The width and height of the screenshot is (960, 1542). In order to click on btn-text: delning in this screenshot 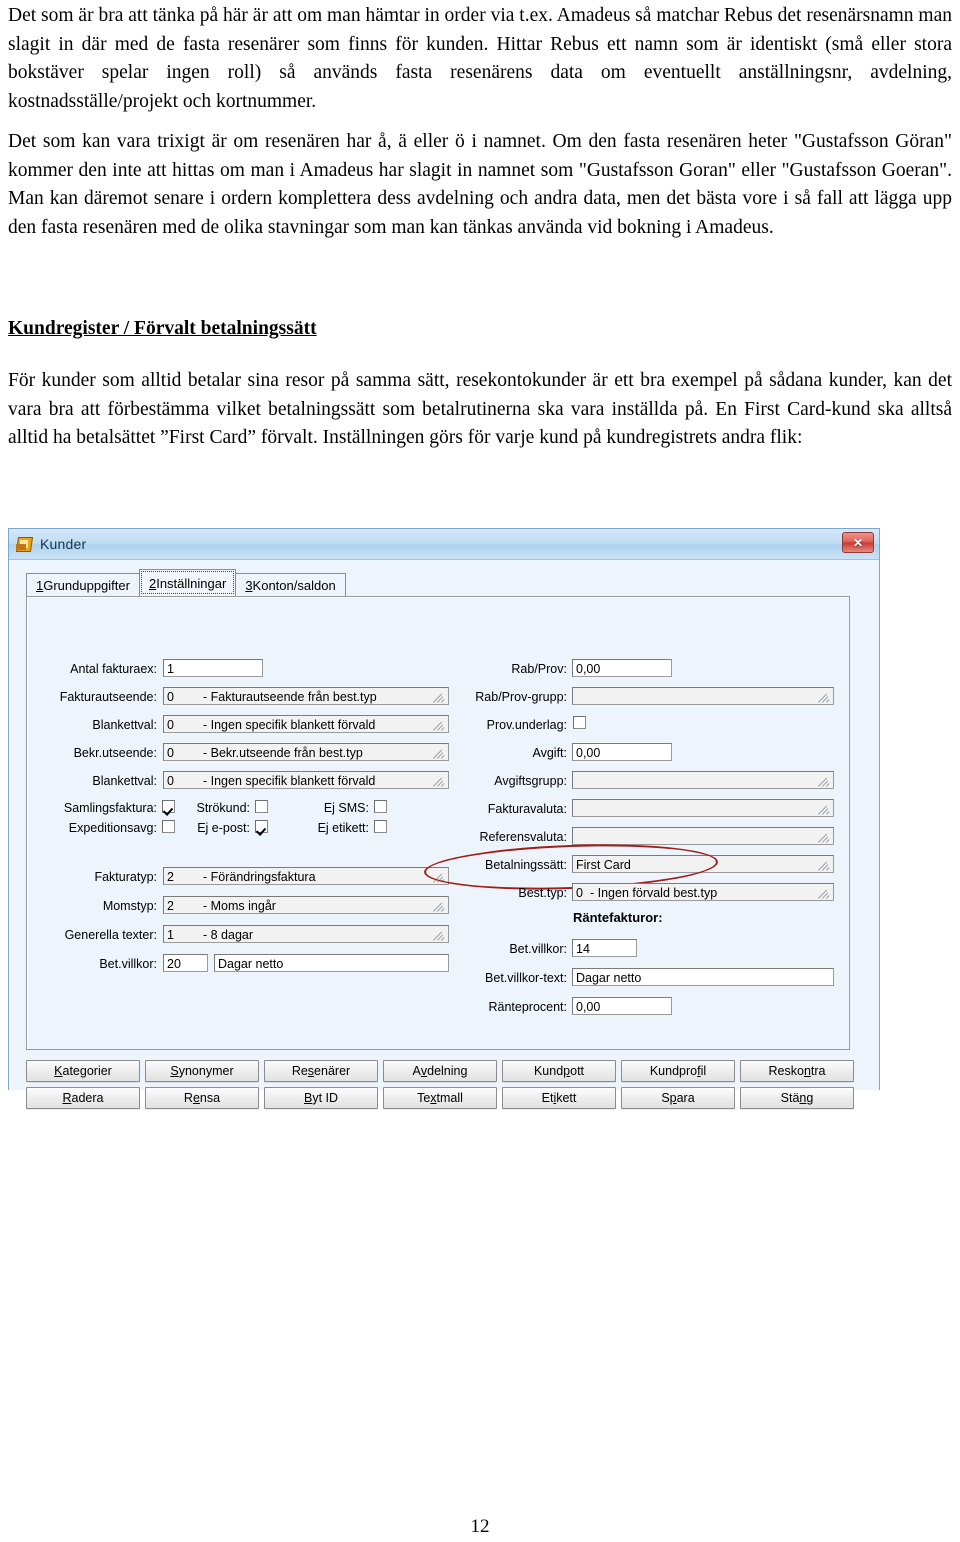, I will do `click(447, 1071)`.